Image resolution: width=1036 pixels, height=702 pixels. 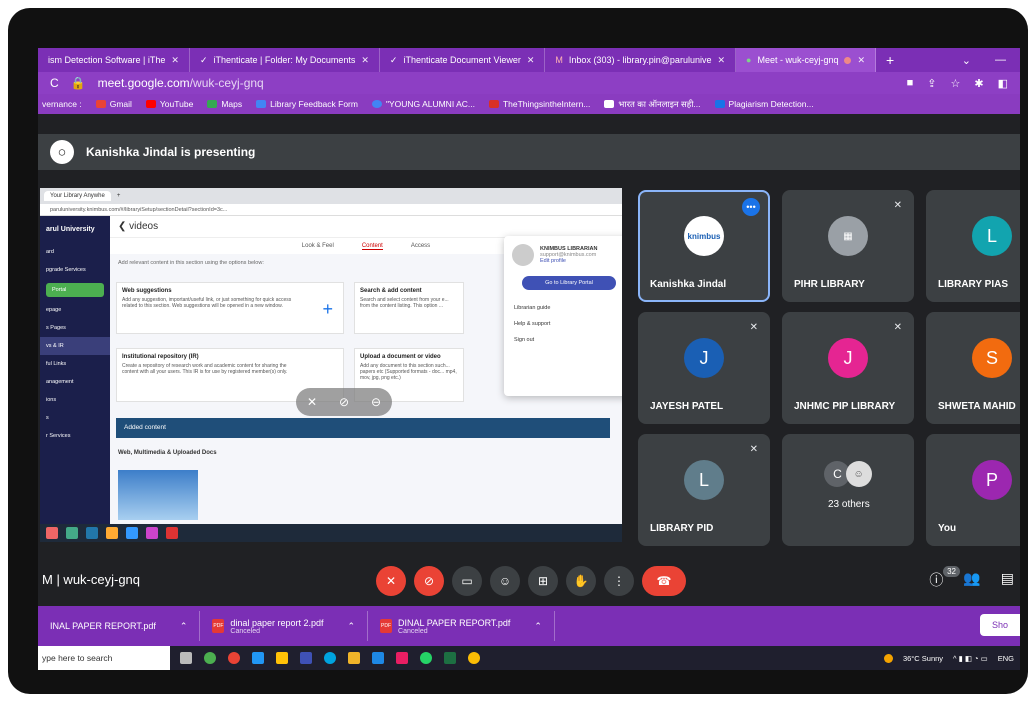 What do you see at coordinates (285, 60) in the screenshot?
I see `browser-tab: ✓ iThenticate | Folder: My Documents ✕` at bounding box center [285, 60].